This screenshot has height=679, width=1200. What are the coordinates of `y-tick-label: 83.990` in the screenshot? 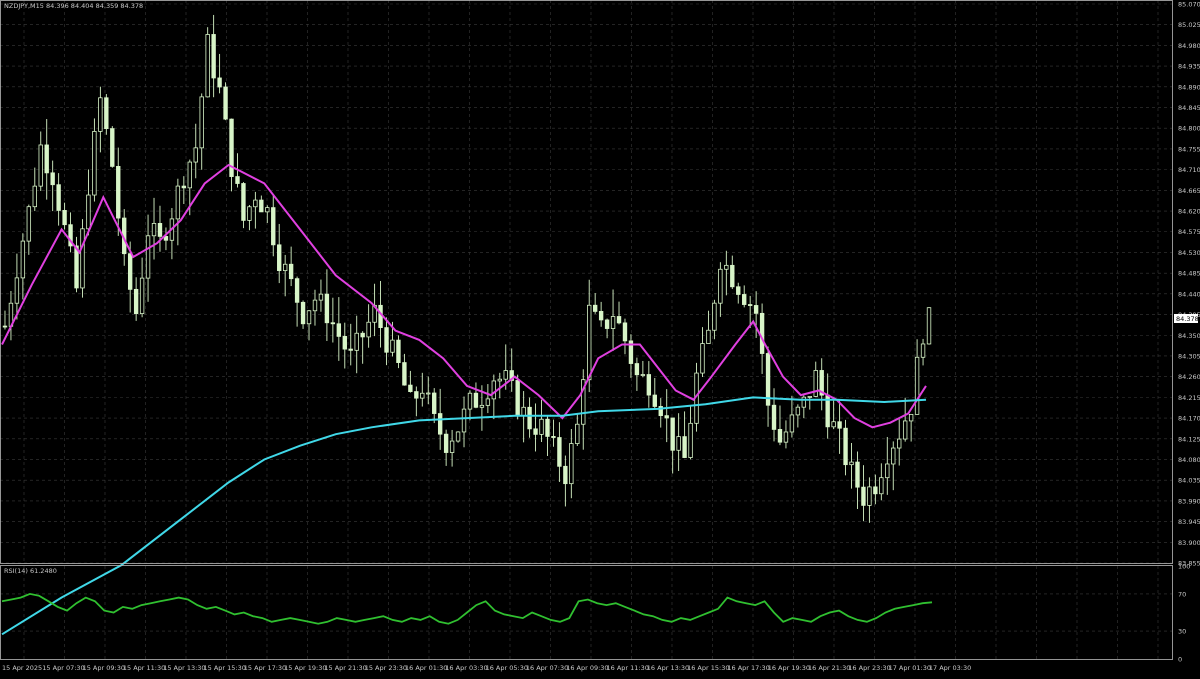 It's located at (1189, 501).